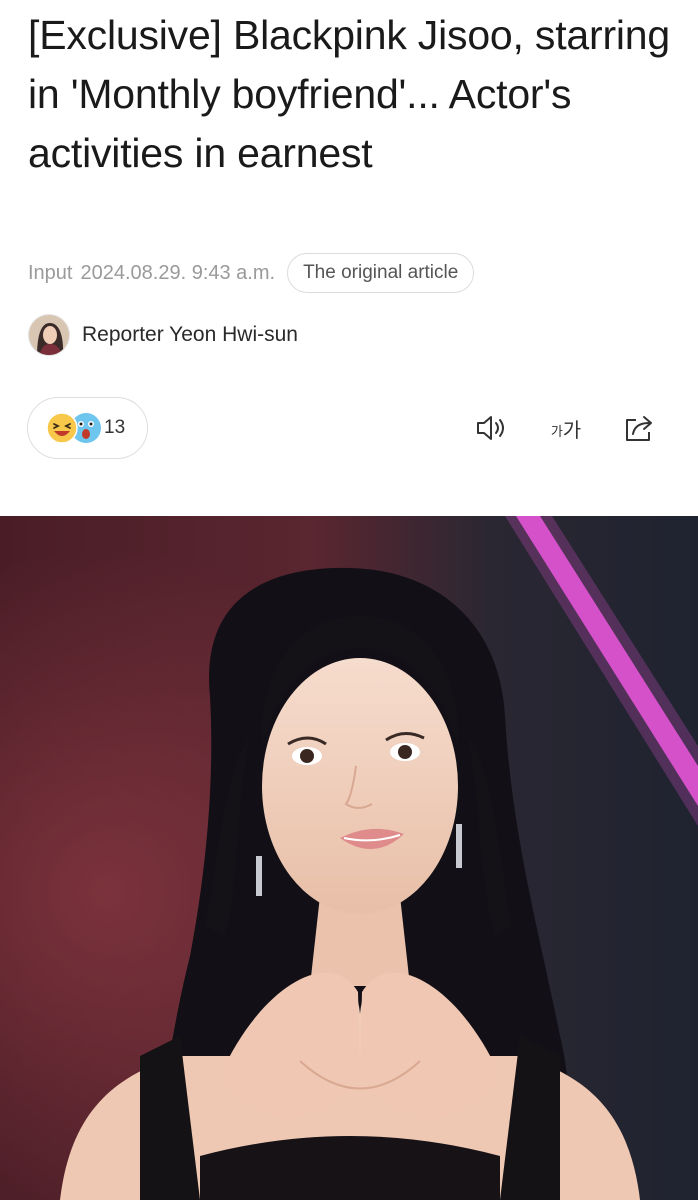  I want to click on input-datetime: 2024.08.29. 9:43 a.m., so click(178, 272).